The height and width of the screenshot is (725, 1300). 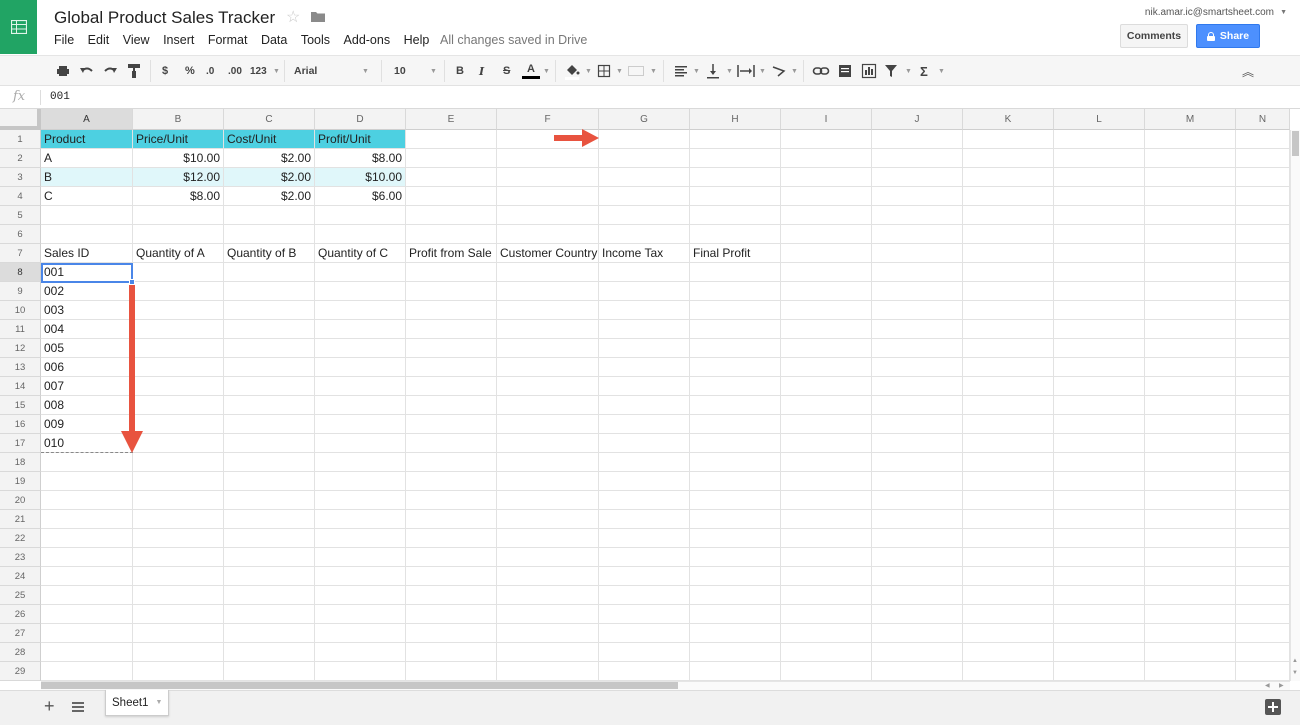 I want to click on menu-file: File, so click(x=64, y=40).